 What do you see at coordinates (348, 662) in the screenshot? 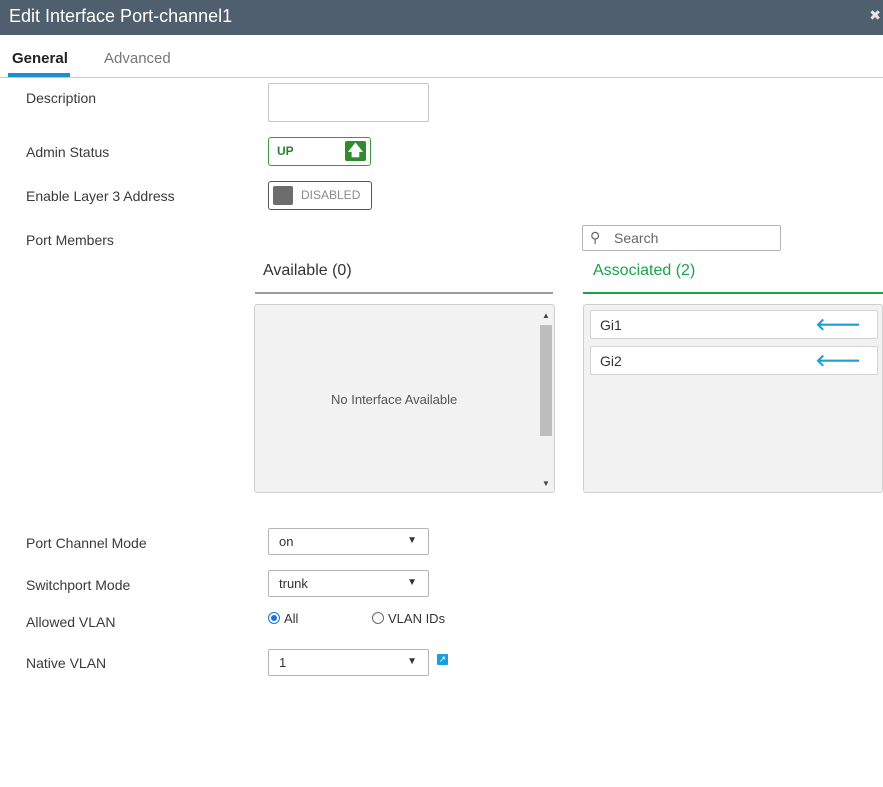
I see `native-vlan-select: 1 ▼` at bounding box center [348, 662].